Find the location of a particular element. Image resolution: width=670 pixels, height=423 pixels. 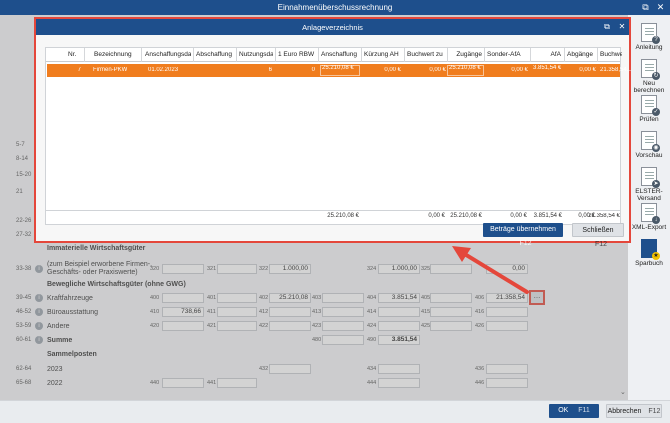

ok-label: OK is located at coordinates (563, 410).